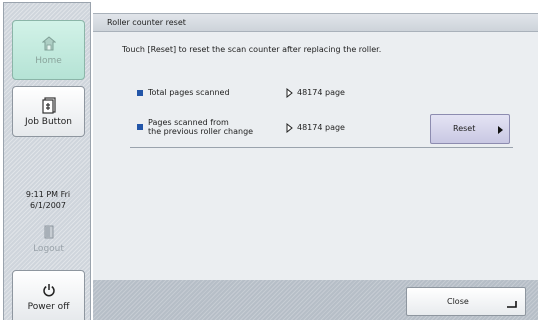 This screenshot has height=320, width=538. Describe the element at coordinates (48, 306) in the screenshot. I see `power-off-label: Power off` at that location.